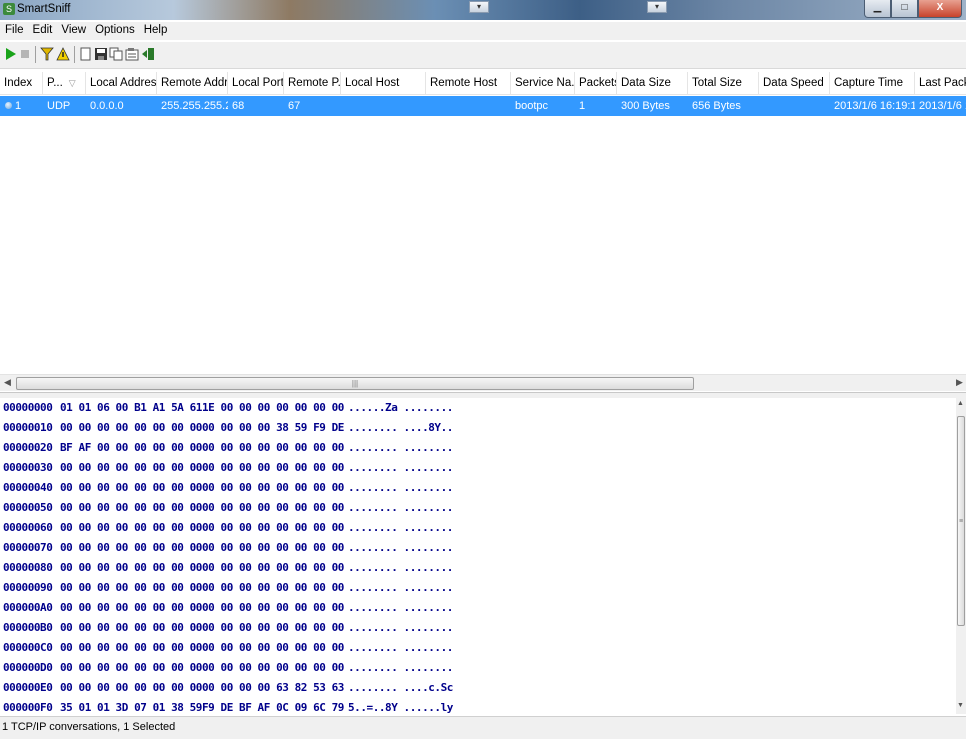 The image size is (966, 739). I want to click on column-capture-time: Capture Time, so click(872, 83).